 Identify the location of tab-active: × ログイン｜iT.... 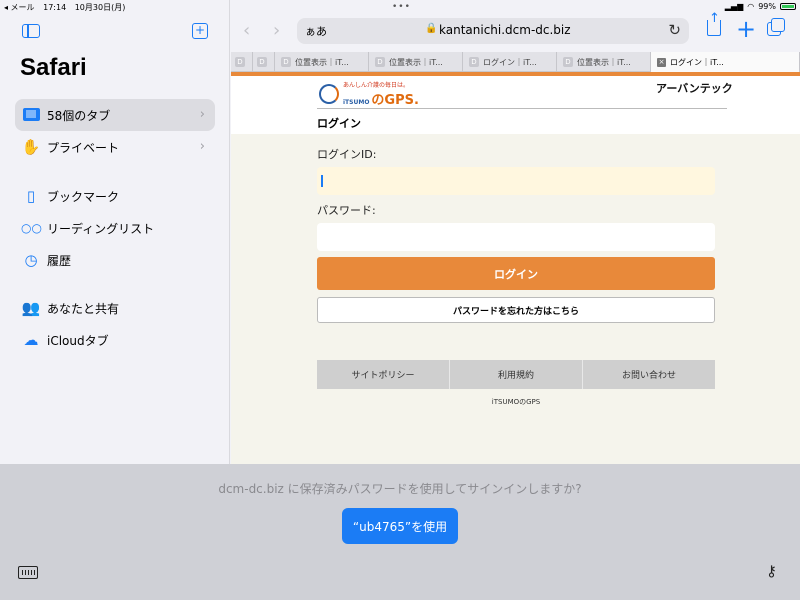
(725, 62).